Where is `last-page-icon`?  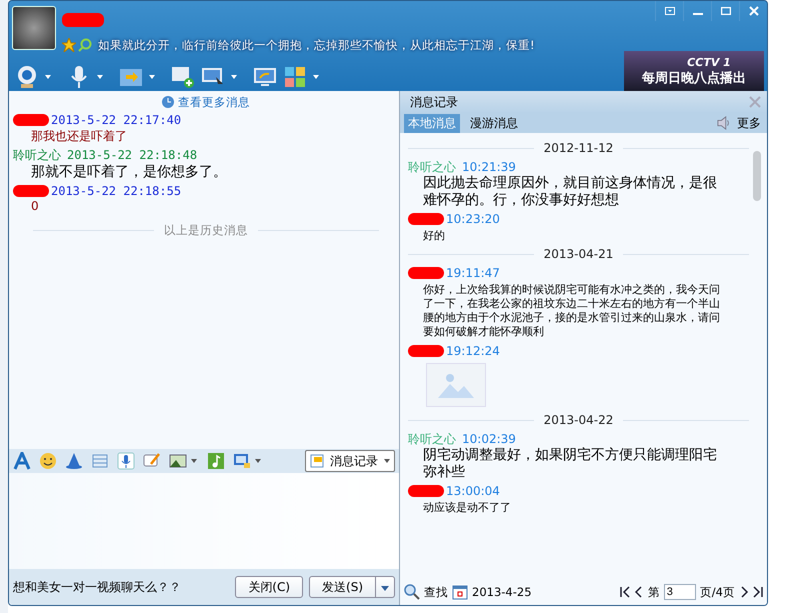
last-page-icon is located at coordinates (758, 592).